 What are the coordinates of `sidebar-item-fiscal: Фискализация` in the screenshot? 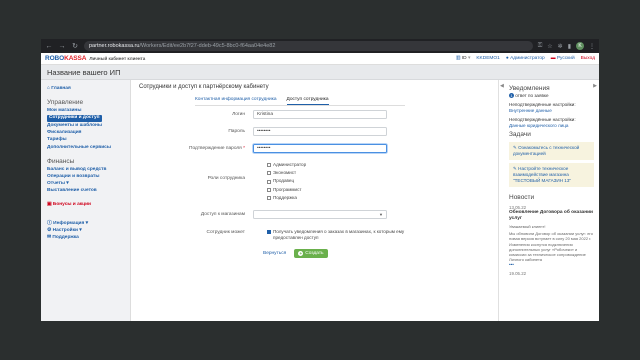 It's located at (85, 132).